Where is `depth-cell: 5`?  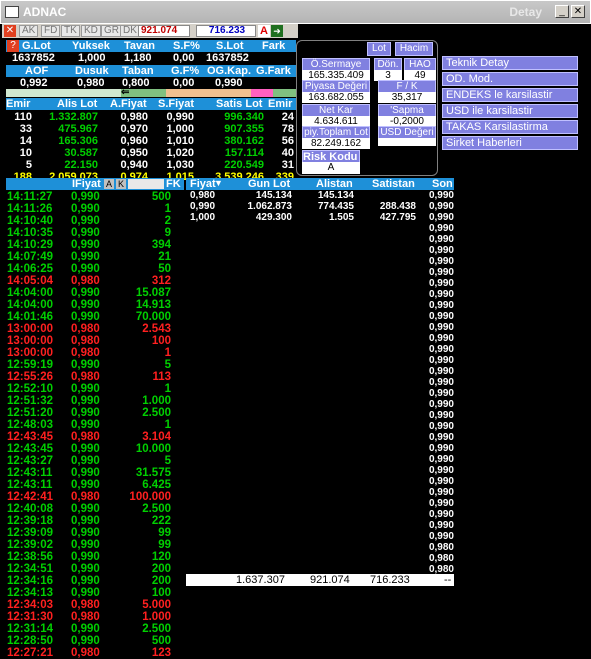
depth-cell: 5 is located at coordinates (28, 165).